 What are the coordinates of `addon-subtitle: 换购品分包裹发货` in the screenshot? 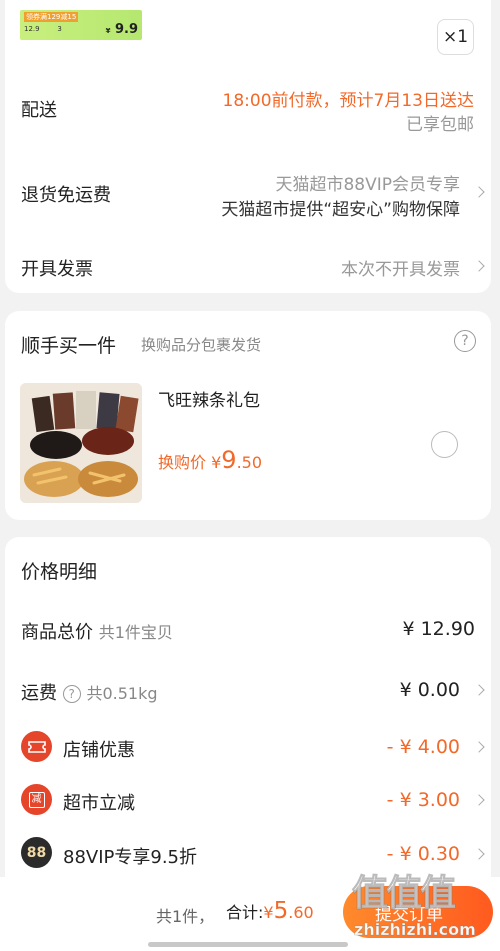 It's located at (201, 345).